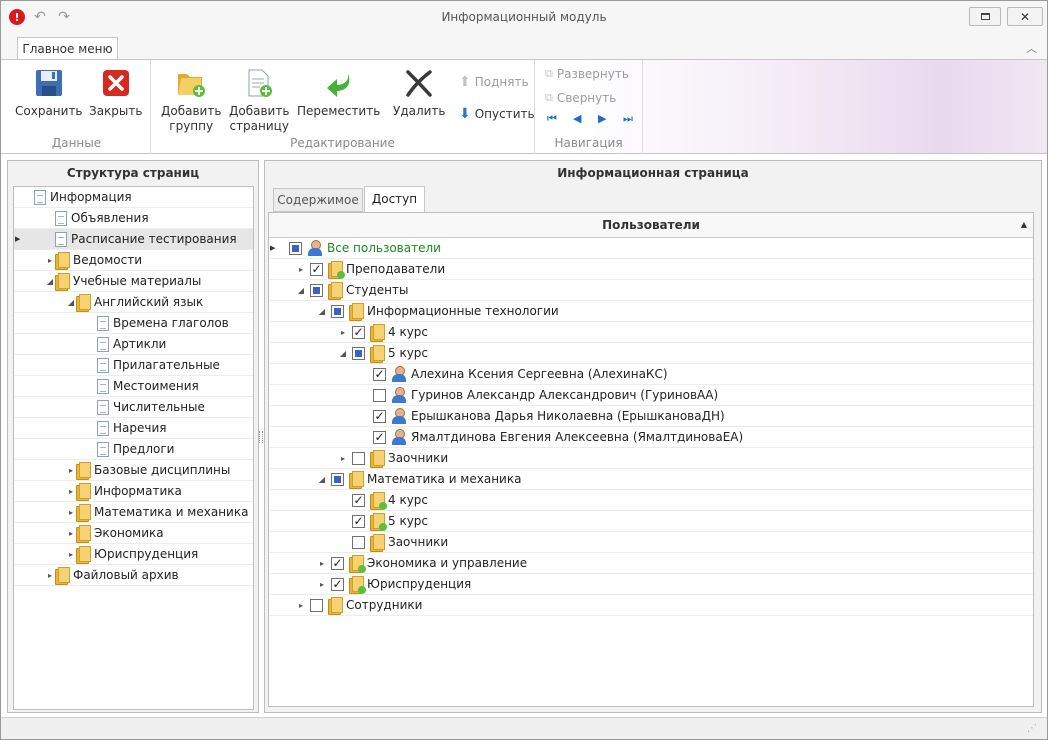 The width and height of the screenshot is (1048, 740). Describe the element at coordinates (133, 260) in the screenshot. I see `page-tree-item: ▸ Ведомости` at that location.